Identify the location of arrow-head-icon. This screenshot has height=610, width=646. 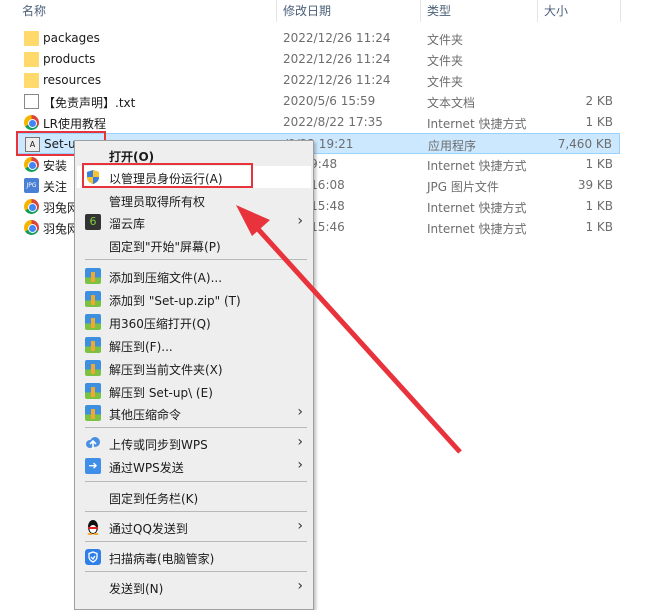
(253, 220).